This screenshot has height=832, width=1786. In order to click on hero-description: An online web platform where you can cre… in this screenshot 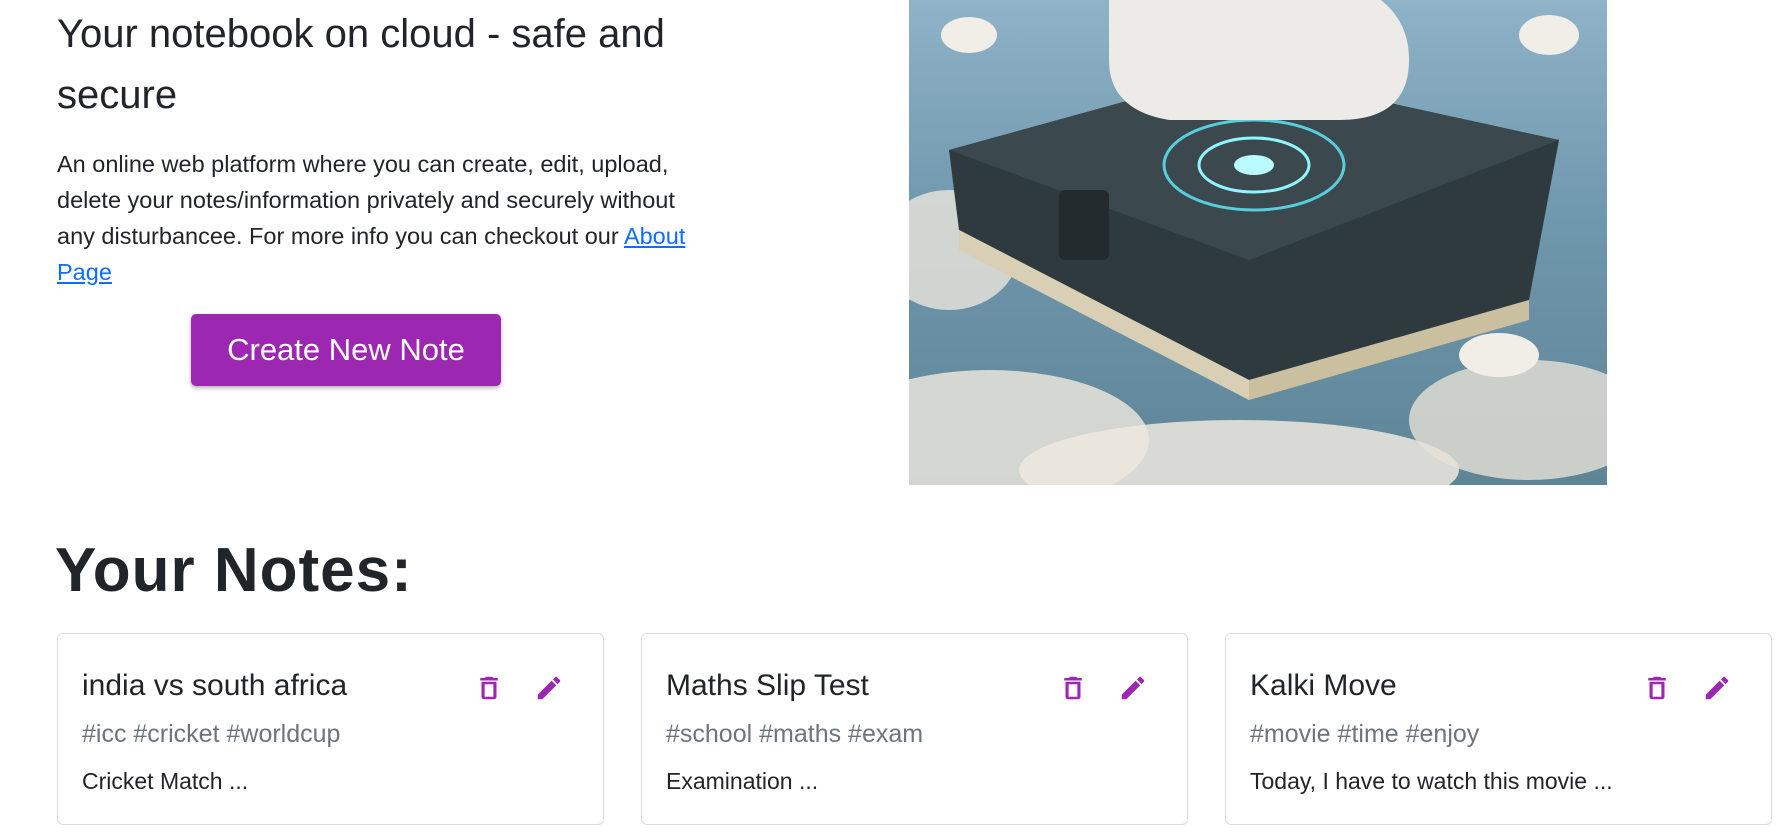, I will do `click(382, 218)`.